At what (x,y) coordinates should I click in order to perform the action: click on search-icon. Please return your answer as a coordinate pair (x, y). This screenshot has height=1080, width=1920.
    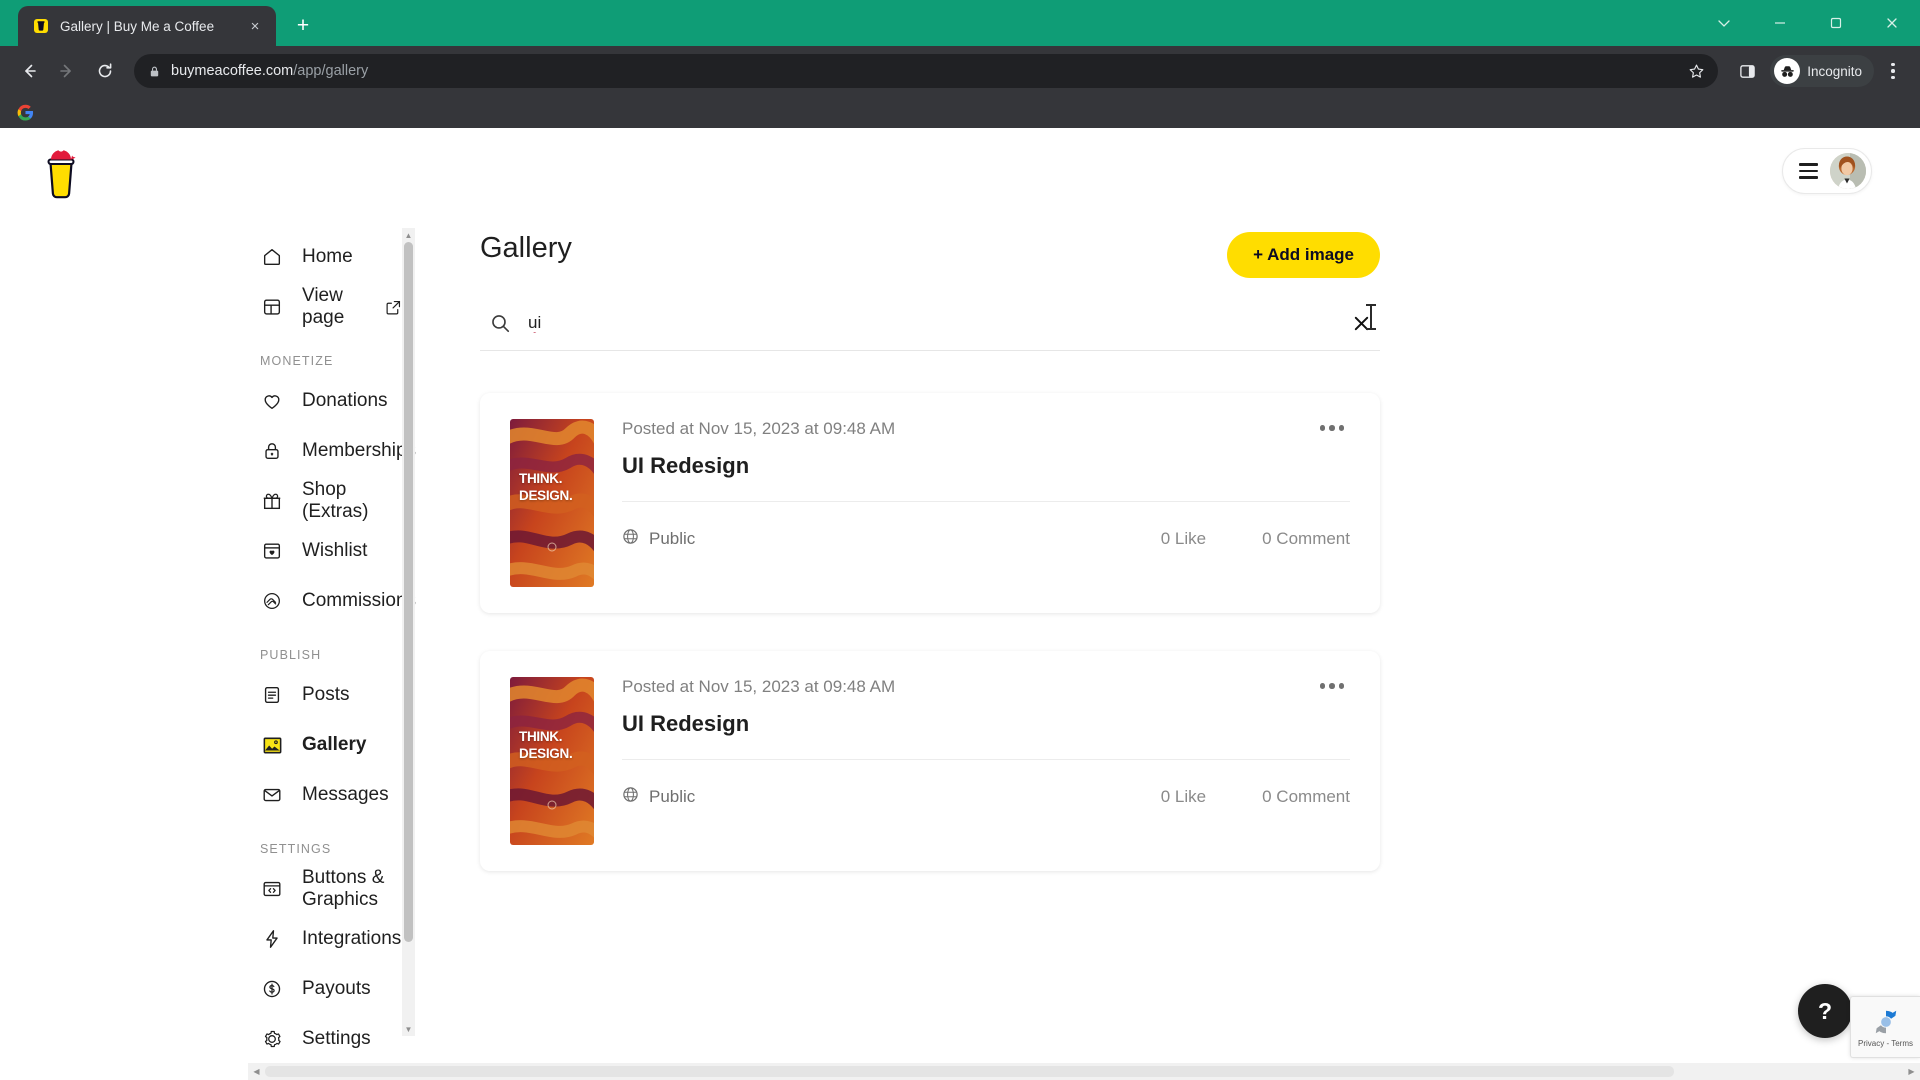
    Looking at the image, I should click on (501, 323).